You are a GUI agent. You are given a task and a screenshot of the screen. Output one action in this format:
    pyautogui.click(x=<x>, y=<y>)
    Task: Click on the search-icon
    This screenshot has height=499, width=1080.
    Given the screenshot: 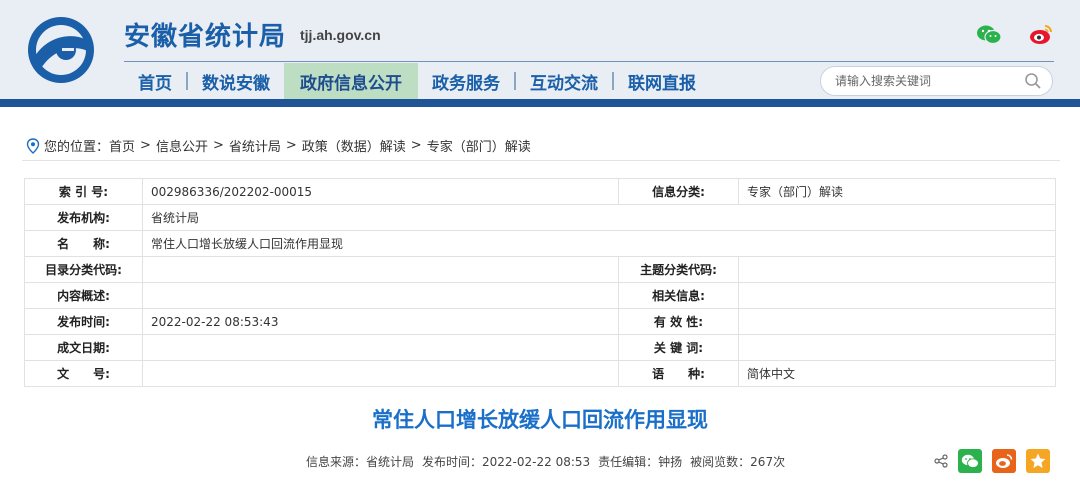 What is the action you would take?
    pyautogui.click(x=1033, y=81)
    